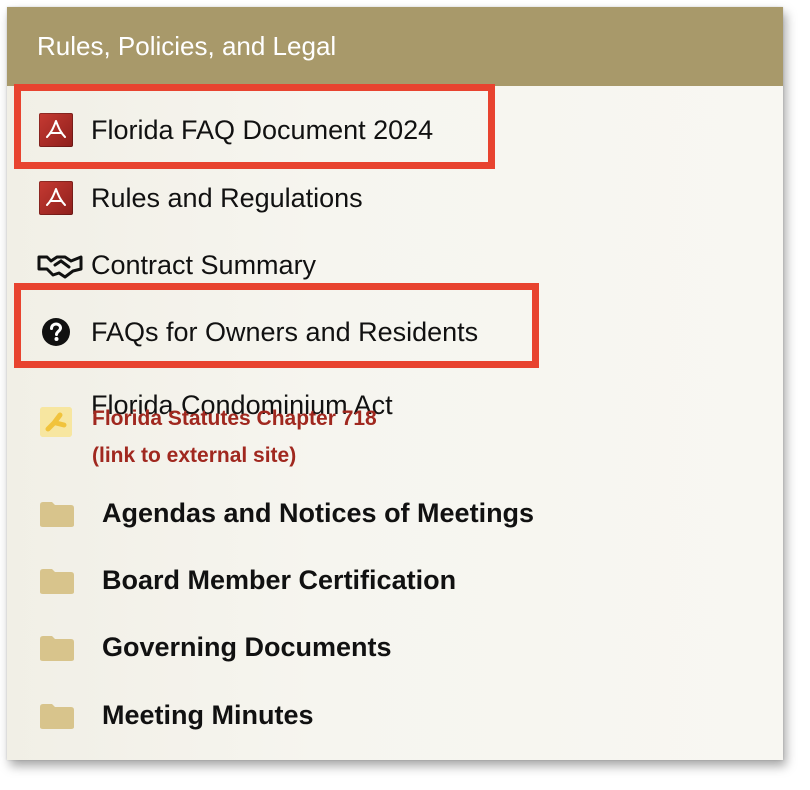 The image size is (810, 790). Describe the element at coordinates (262, 130) in the screenshot. I see `item-label: Florida FAQ Document 2024` at that location.